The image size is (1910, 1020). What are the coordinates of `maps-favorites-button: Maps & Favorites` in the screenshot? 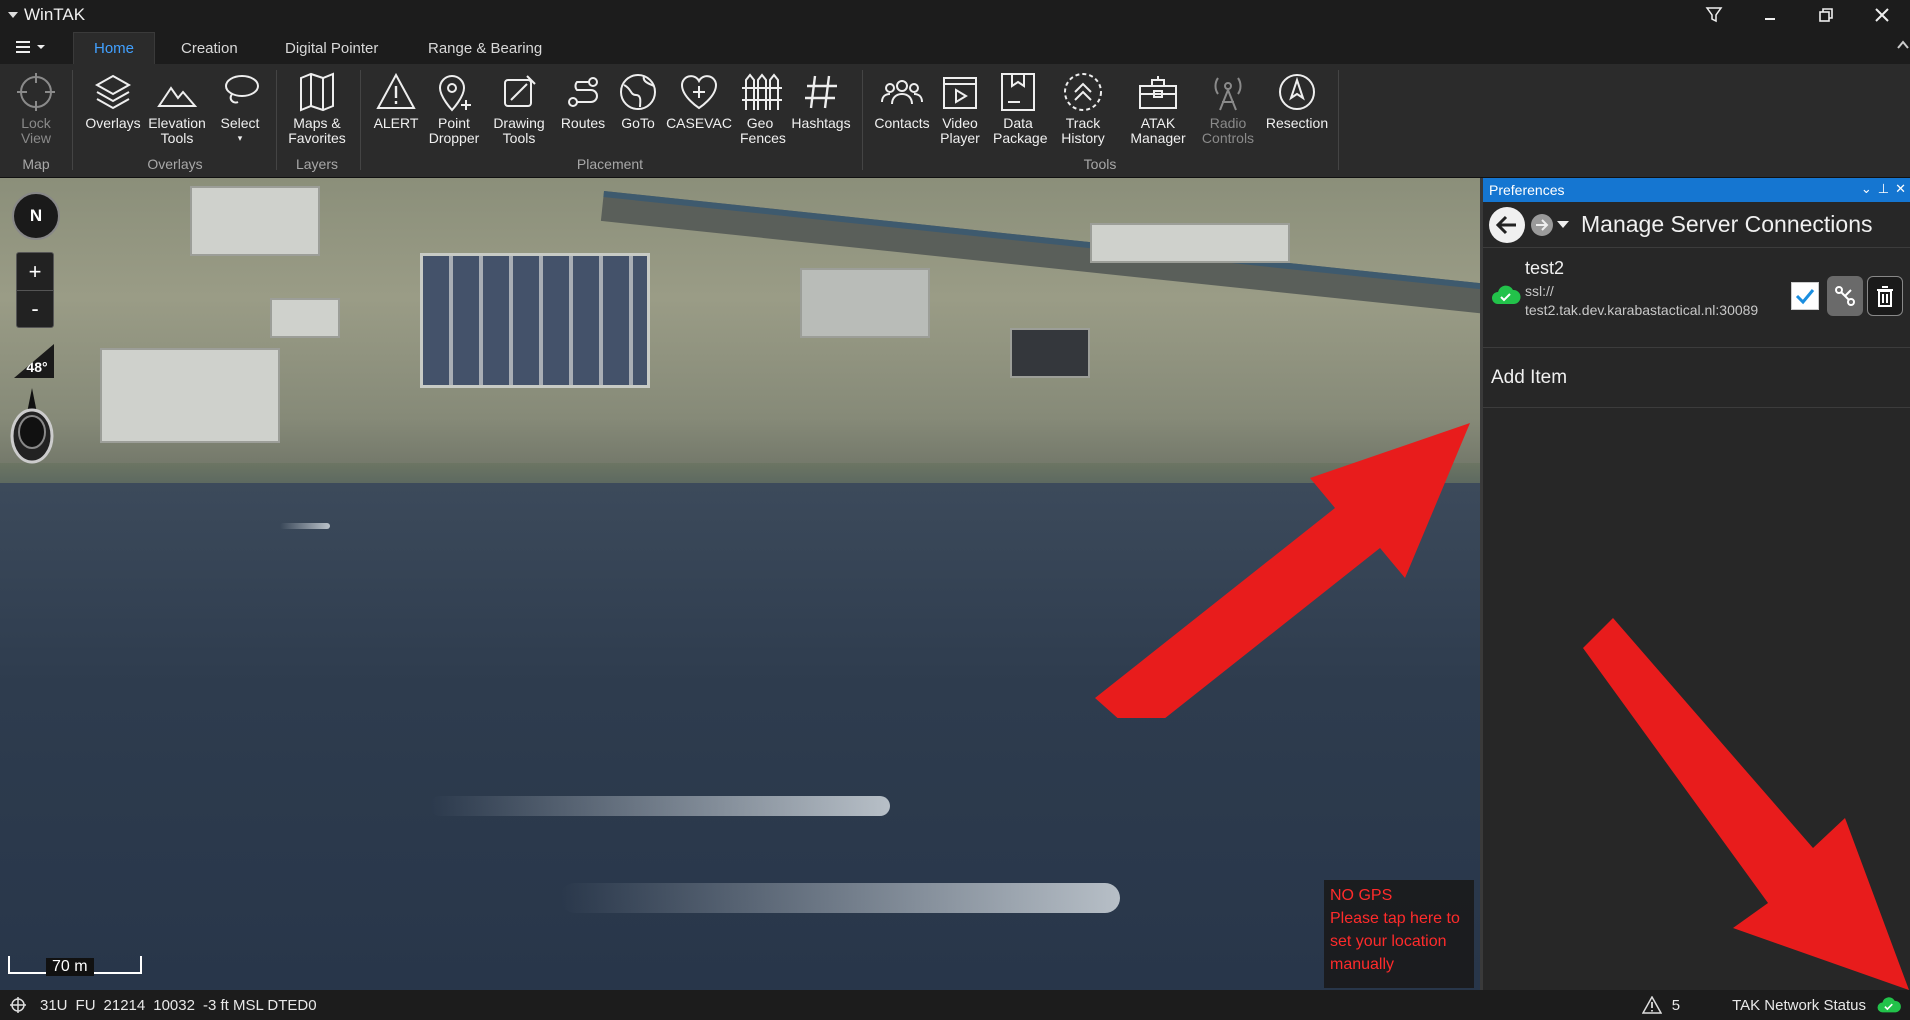 It's located at (317, 108).